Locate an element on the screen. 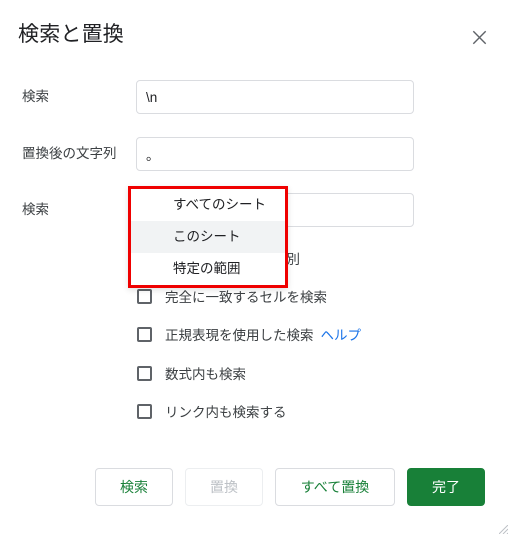  dropdown-item-all-sheets: すべてのシート is located at coordinates (208, 205).